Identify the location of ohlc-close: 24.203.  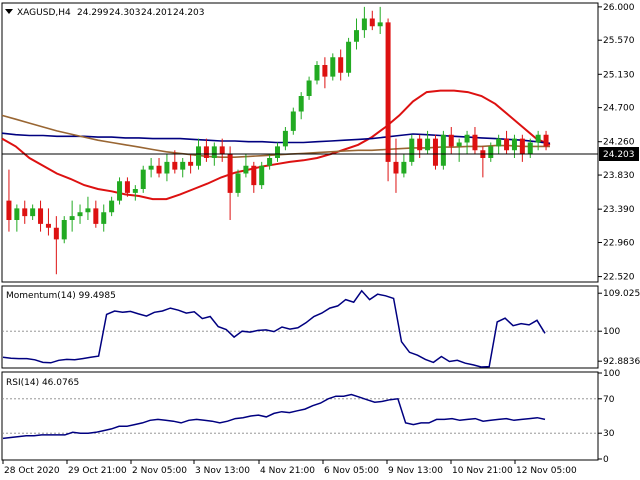
(189, 13).